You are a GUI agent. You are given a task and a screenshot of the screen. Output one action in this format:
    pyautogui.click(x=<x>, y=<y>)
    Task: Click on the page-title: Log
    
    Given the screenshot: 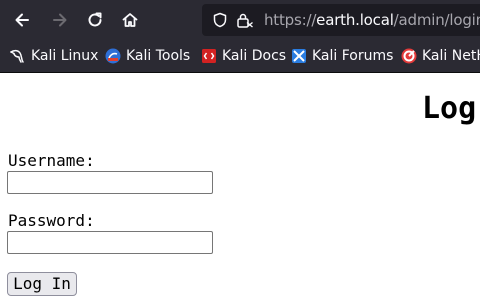 What is the action you would take?
    pyautogui.click(x=449, y=108)
    